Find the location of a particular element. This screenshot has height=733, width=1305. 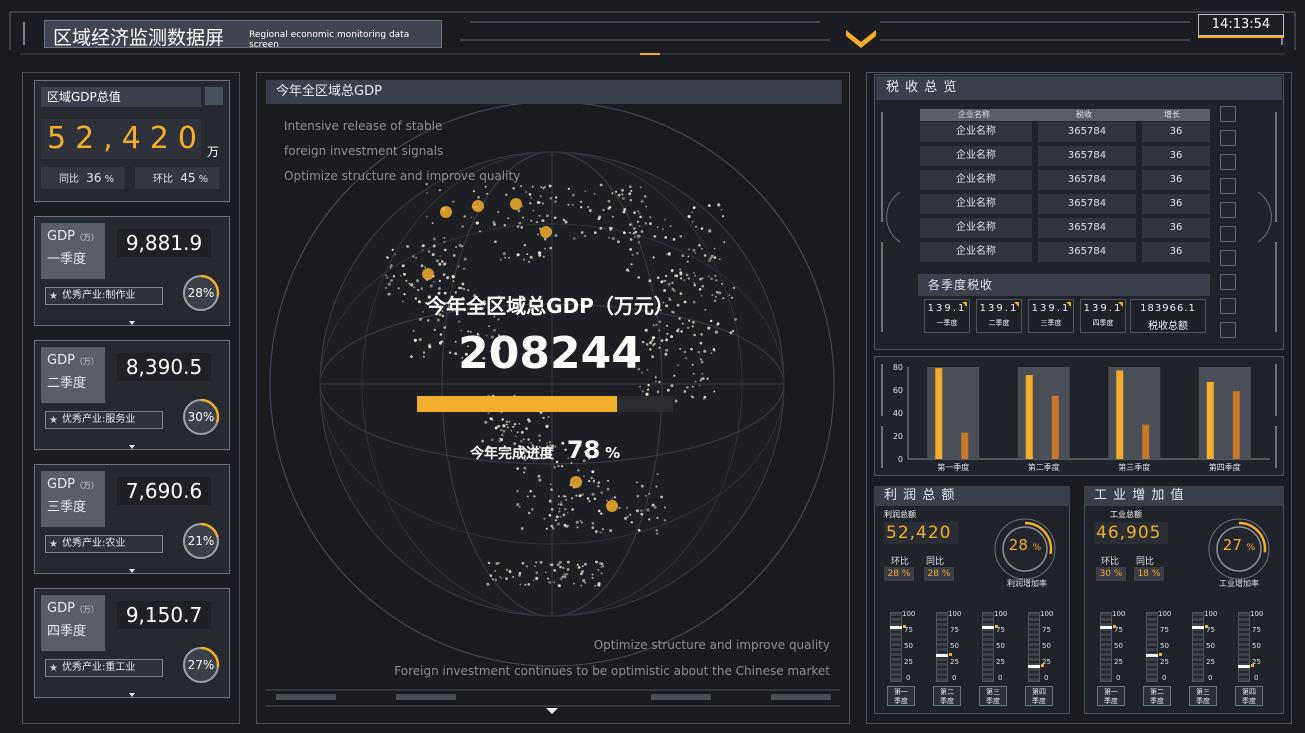

corner-marker-icon is located at coordinates (1068, 304).